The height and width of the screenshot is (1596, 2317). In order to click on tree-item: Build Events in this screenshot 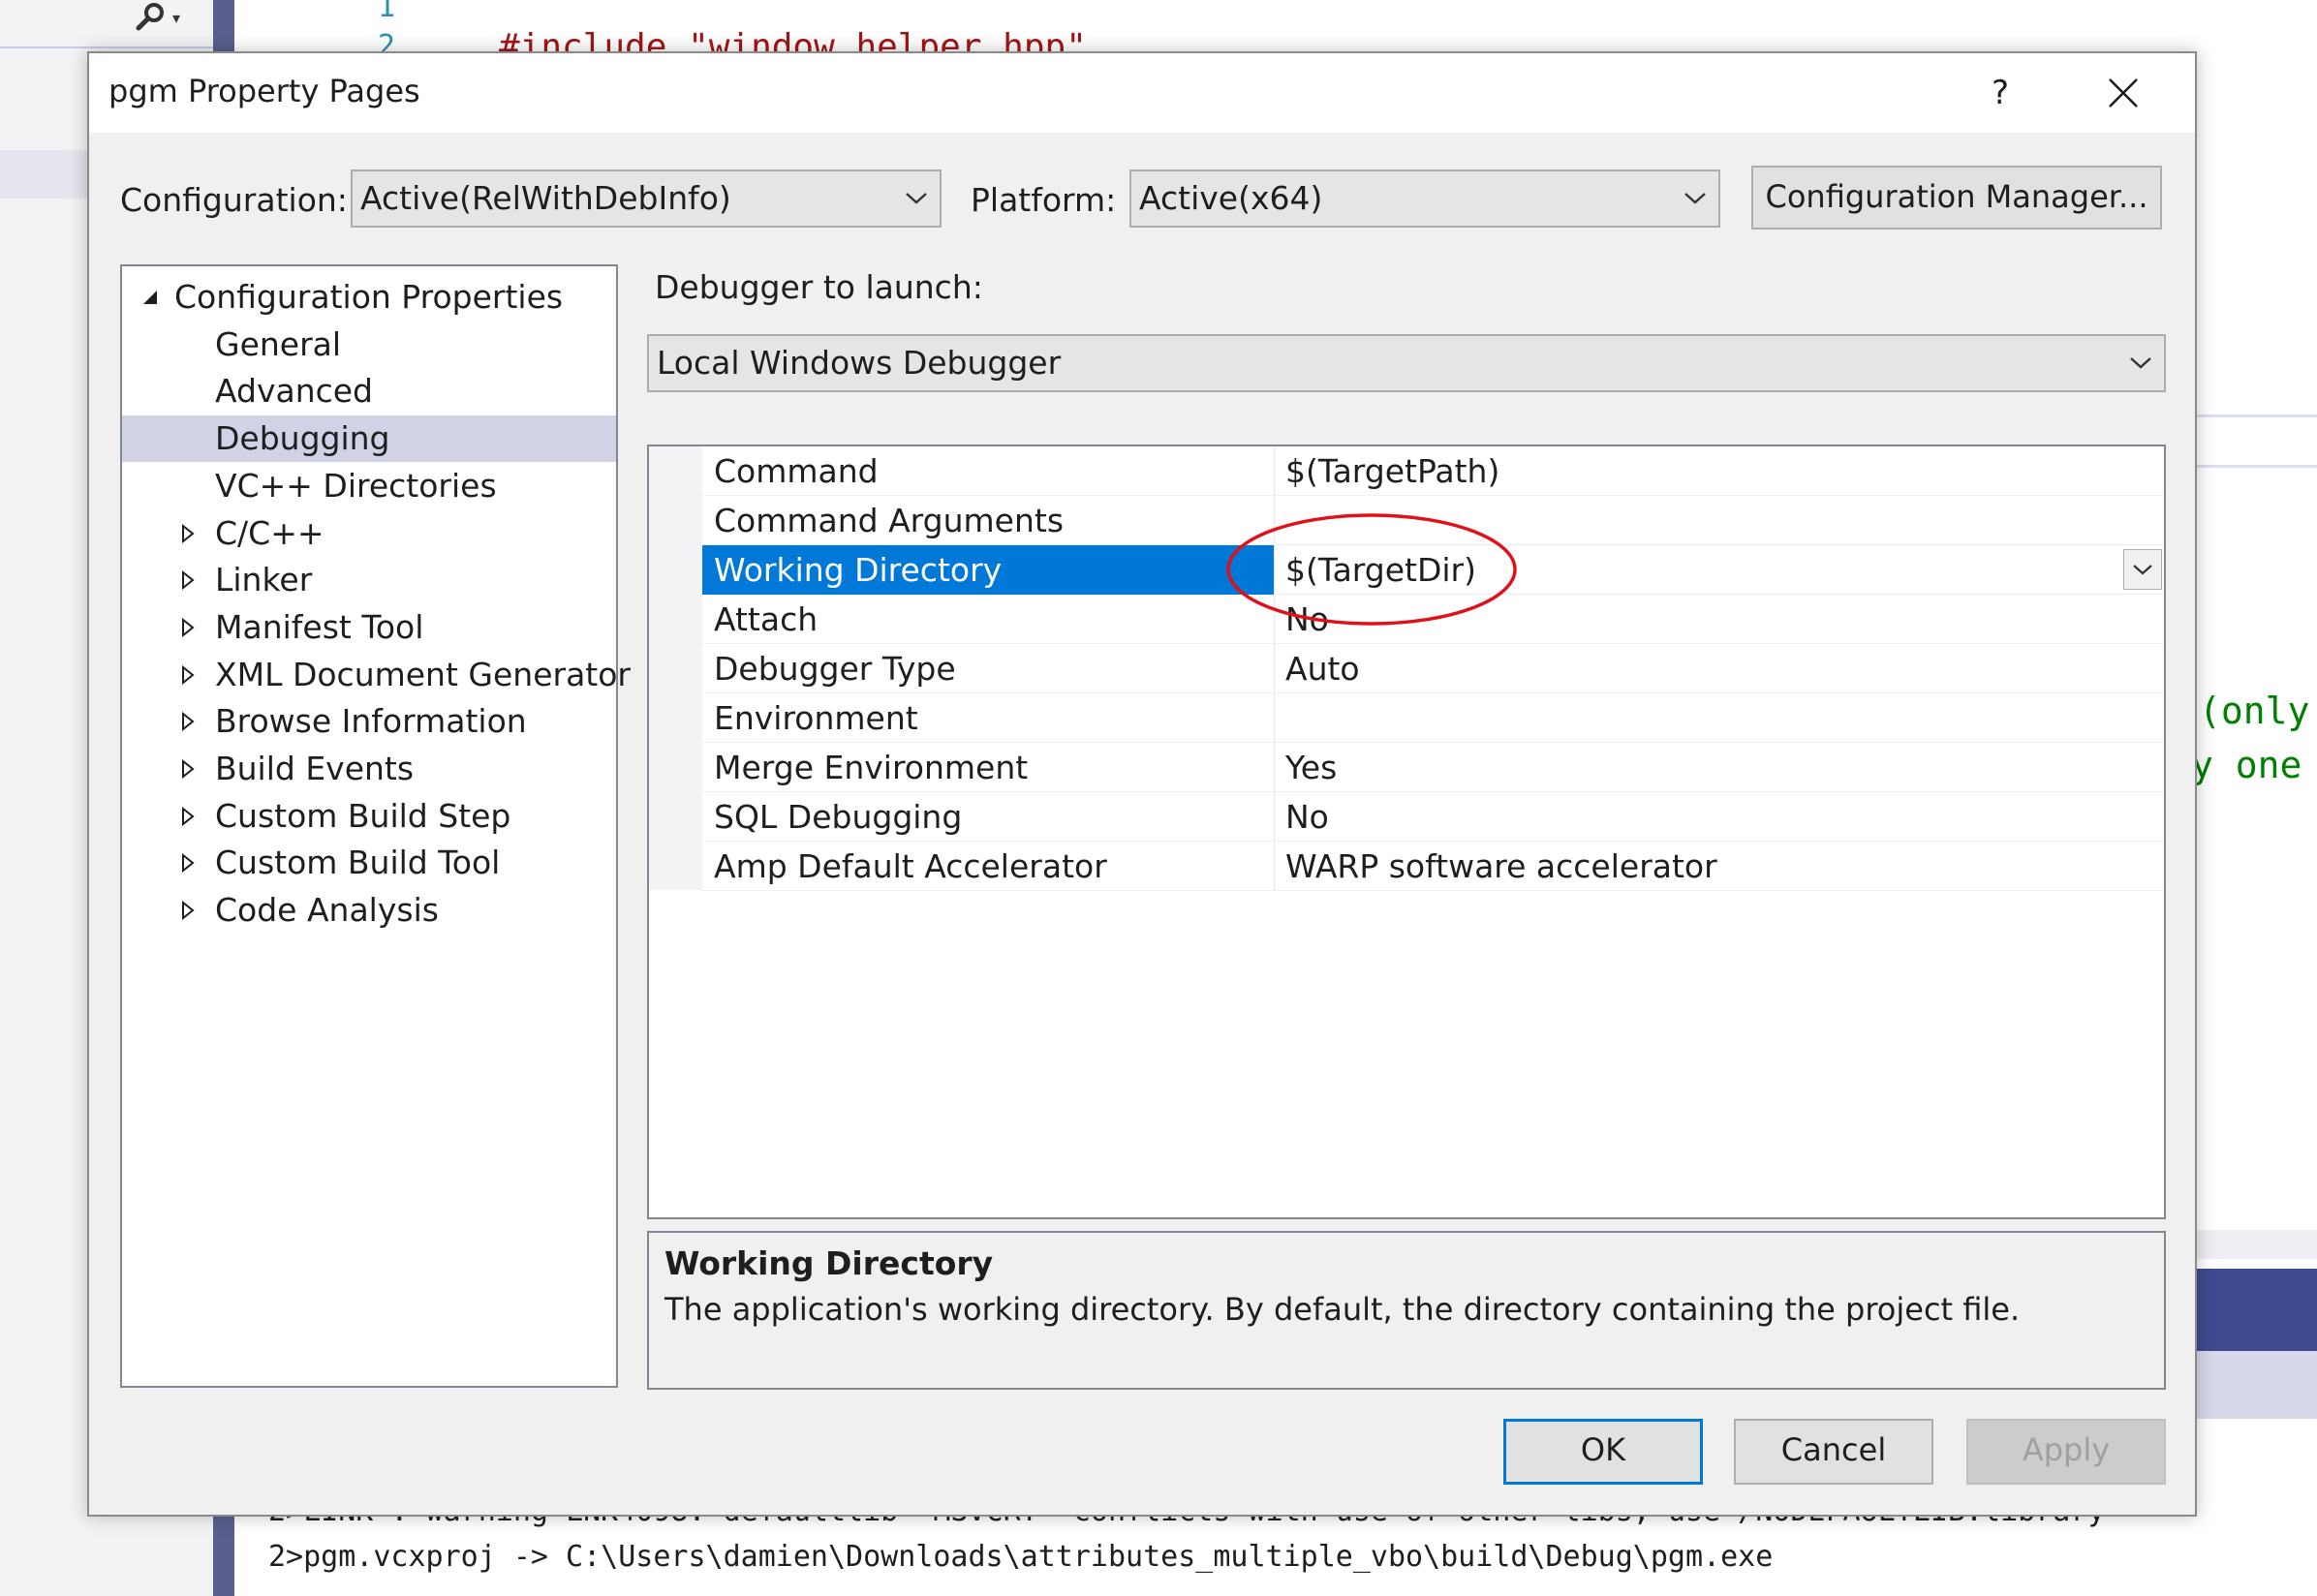, I will do `click(369, 769)`.